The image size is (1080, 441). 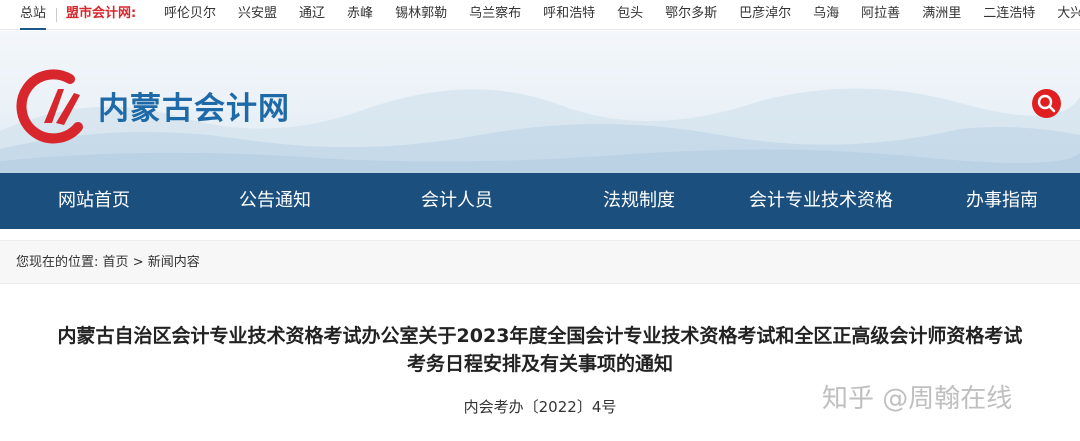 I want to click on site-name: 内蒙古会计网, so click(x=194, y=105).